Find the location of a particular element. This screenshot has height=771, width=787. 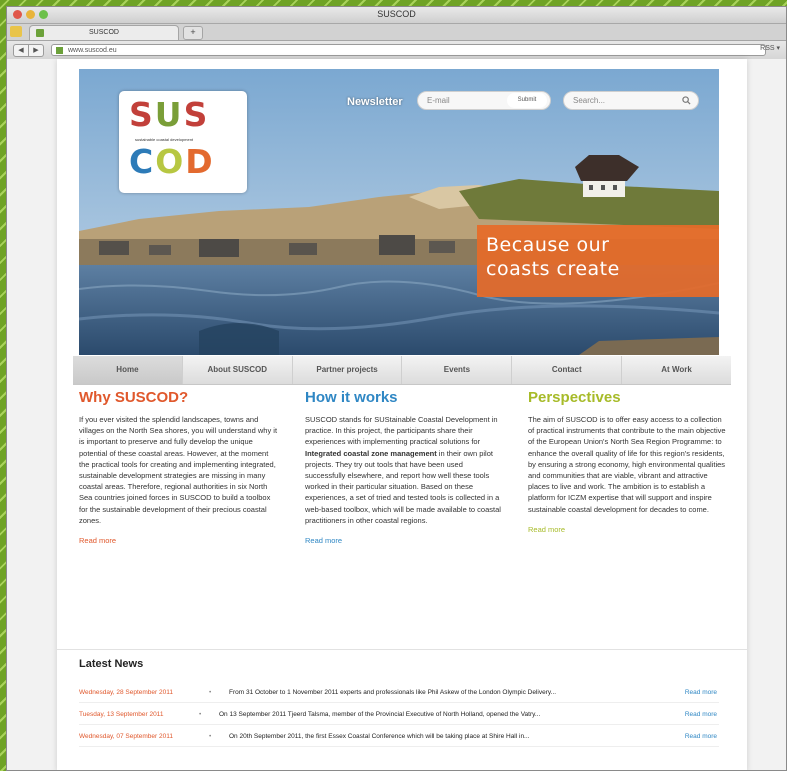

perspectives-heading: Perspectives is located at coordinates (574, 397).